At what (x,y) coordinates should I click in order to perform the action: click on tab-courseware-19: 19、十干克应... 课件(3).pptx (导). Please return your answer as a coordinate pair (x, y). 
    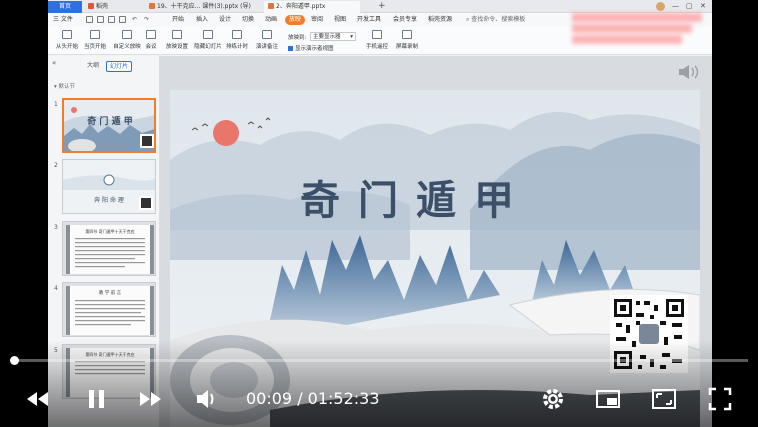
    Looking at the image, I should click on (203, 7).